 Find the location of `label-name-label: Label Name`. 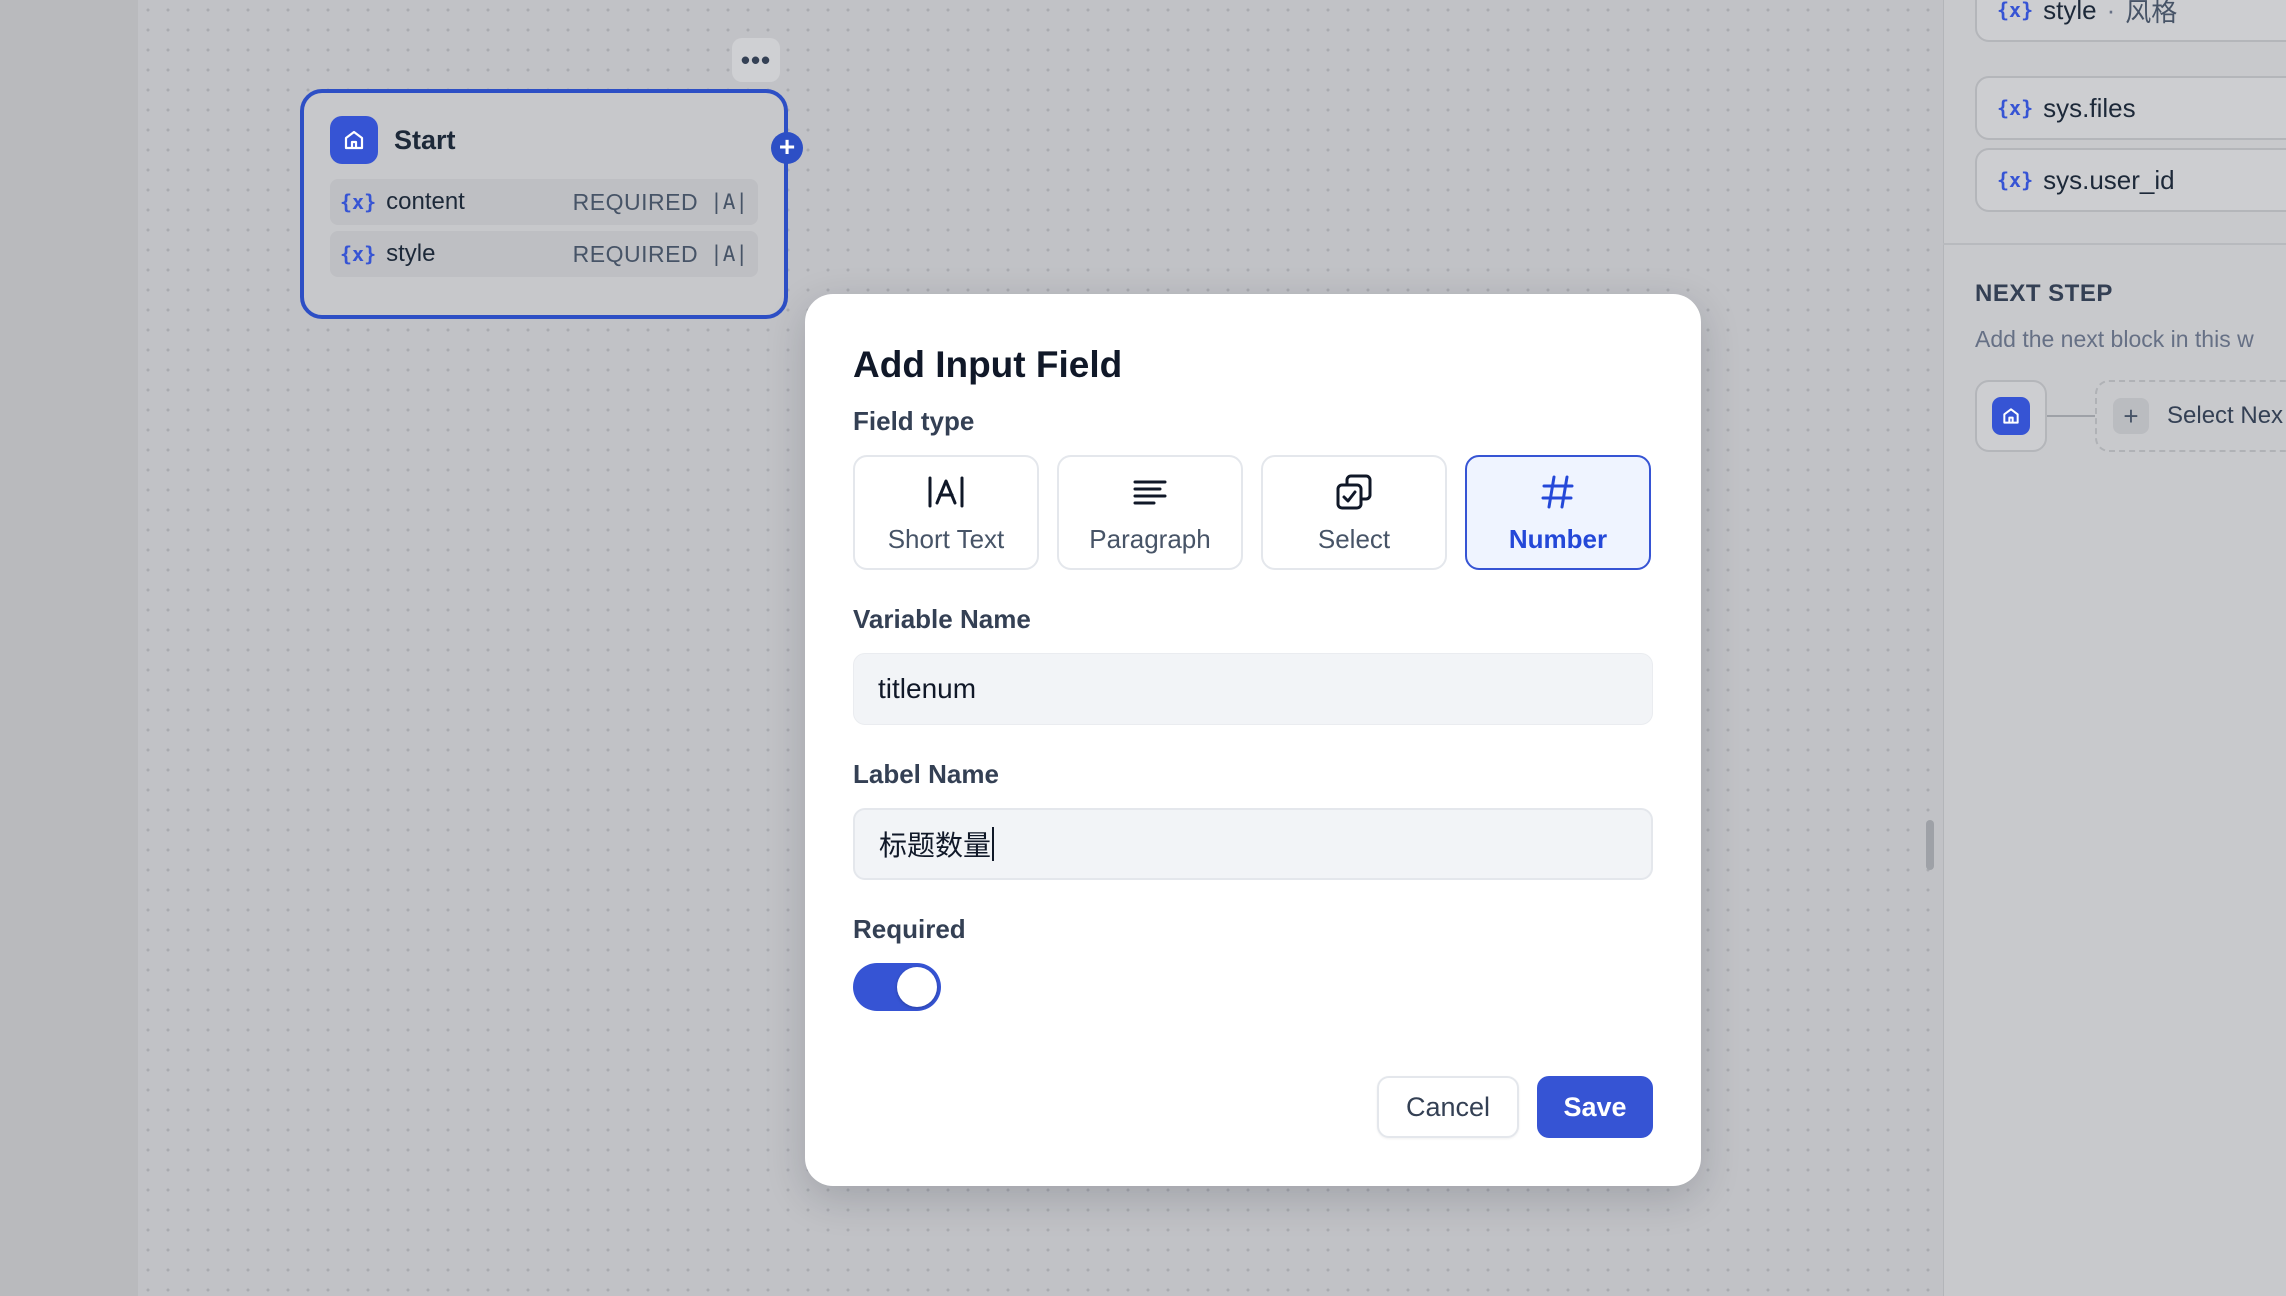

label-name-label: Label Name is located at coordinates (926, 774).